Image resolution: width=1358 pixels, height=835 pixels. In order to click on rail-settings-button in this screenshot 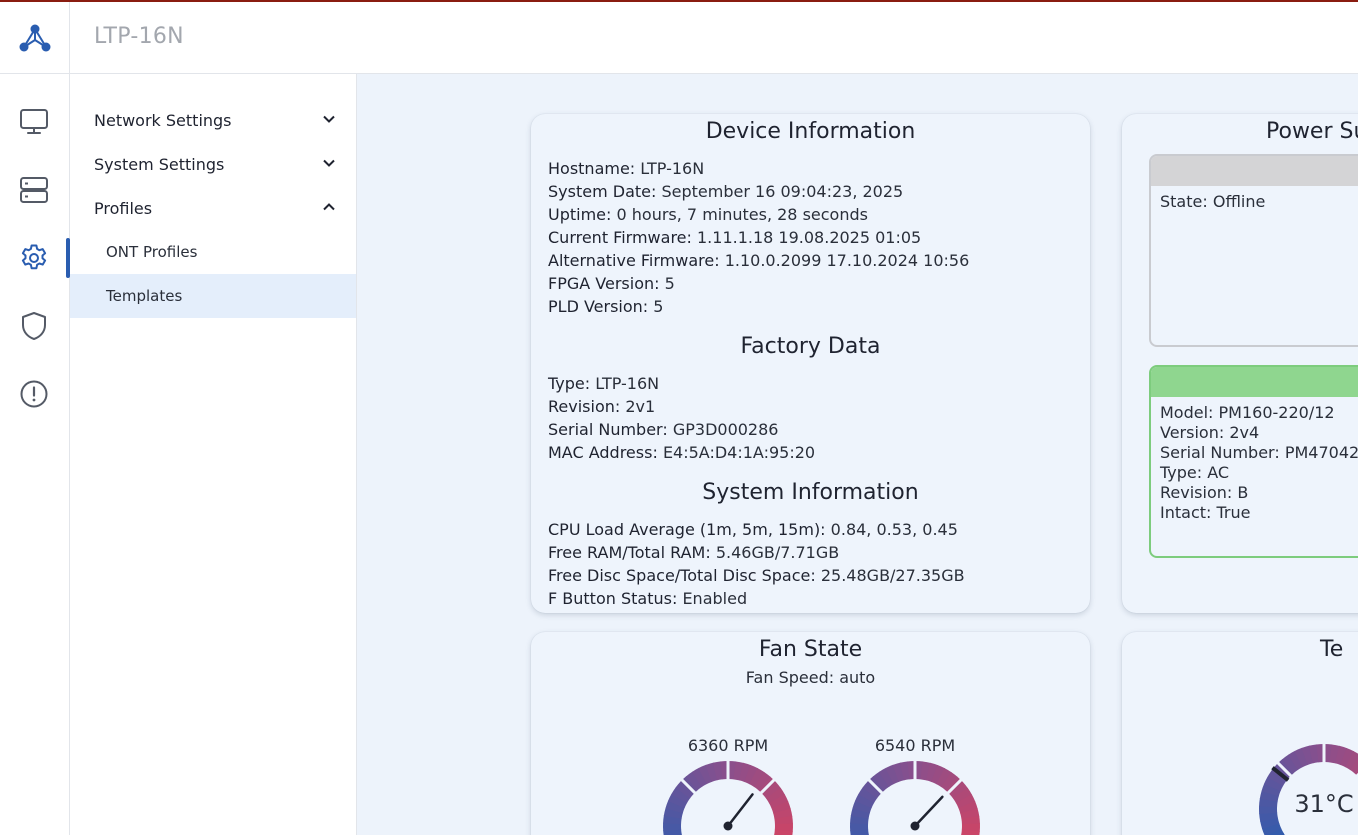, I will do `click(34, 258)`.